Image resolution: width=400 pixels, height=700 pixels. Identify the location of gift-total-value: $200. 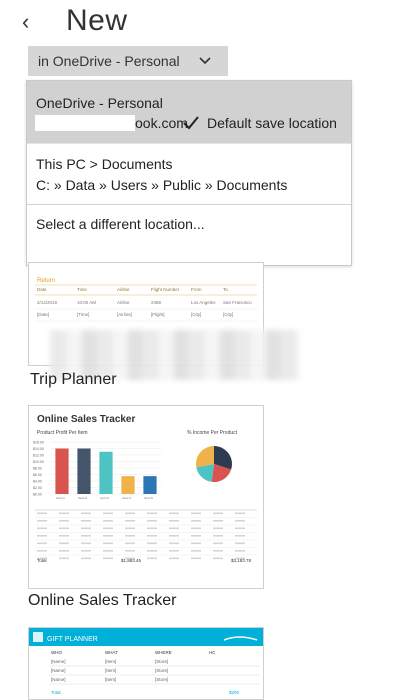
(234, 692).